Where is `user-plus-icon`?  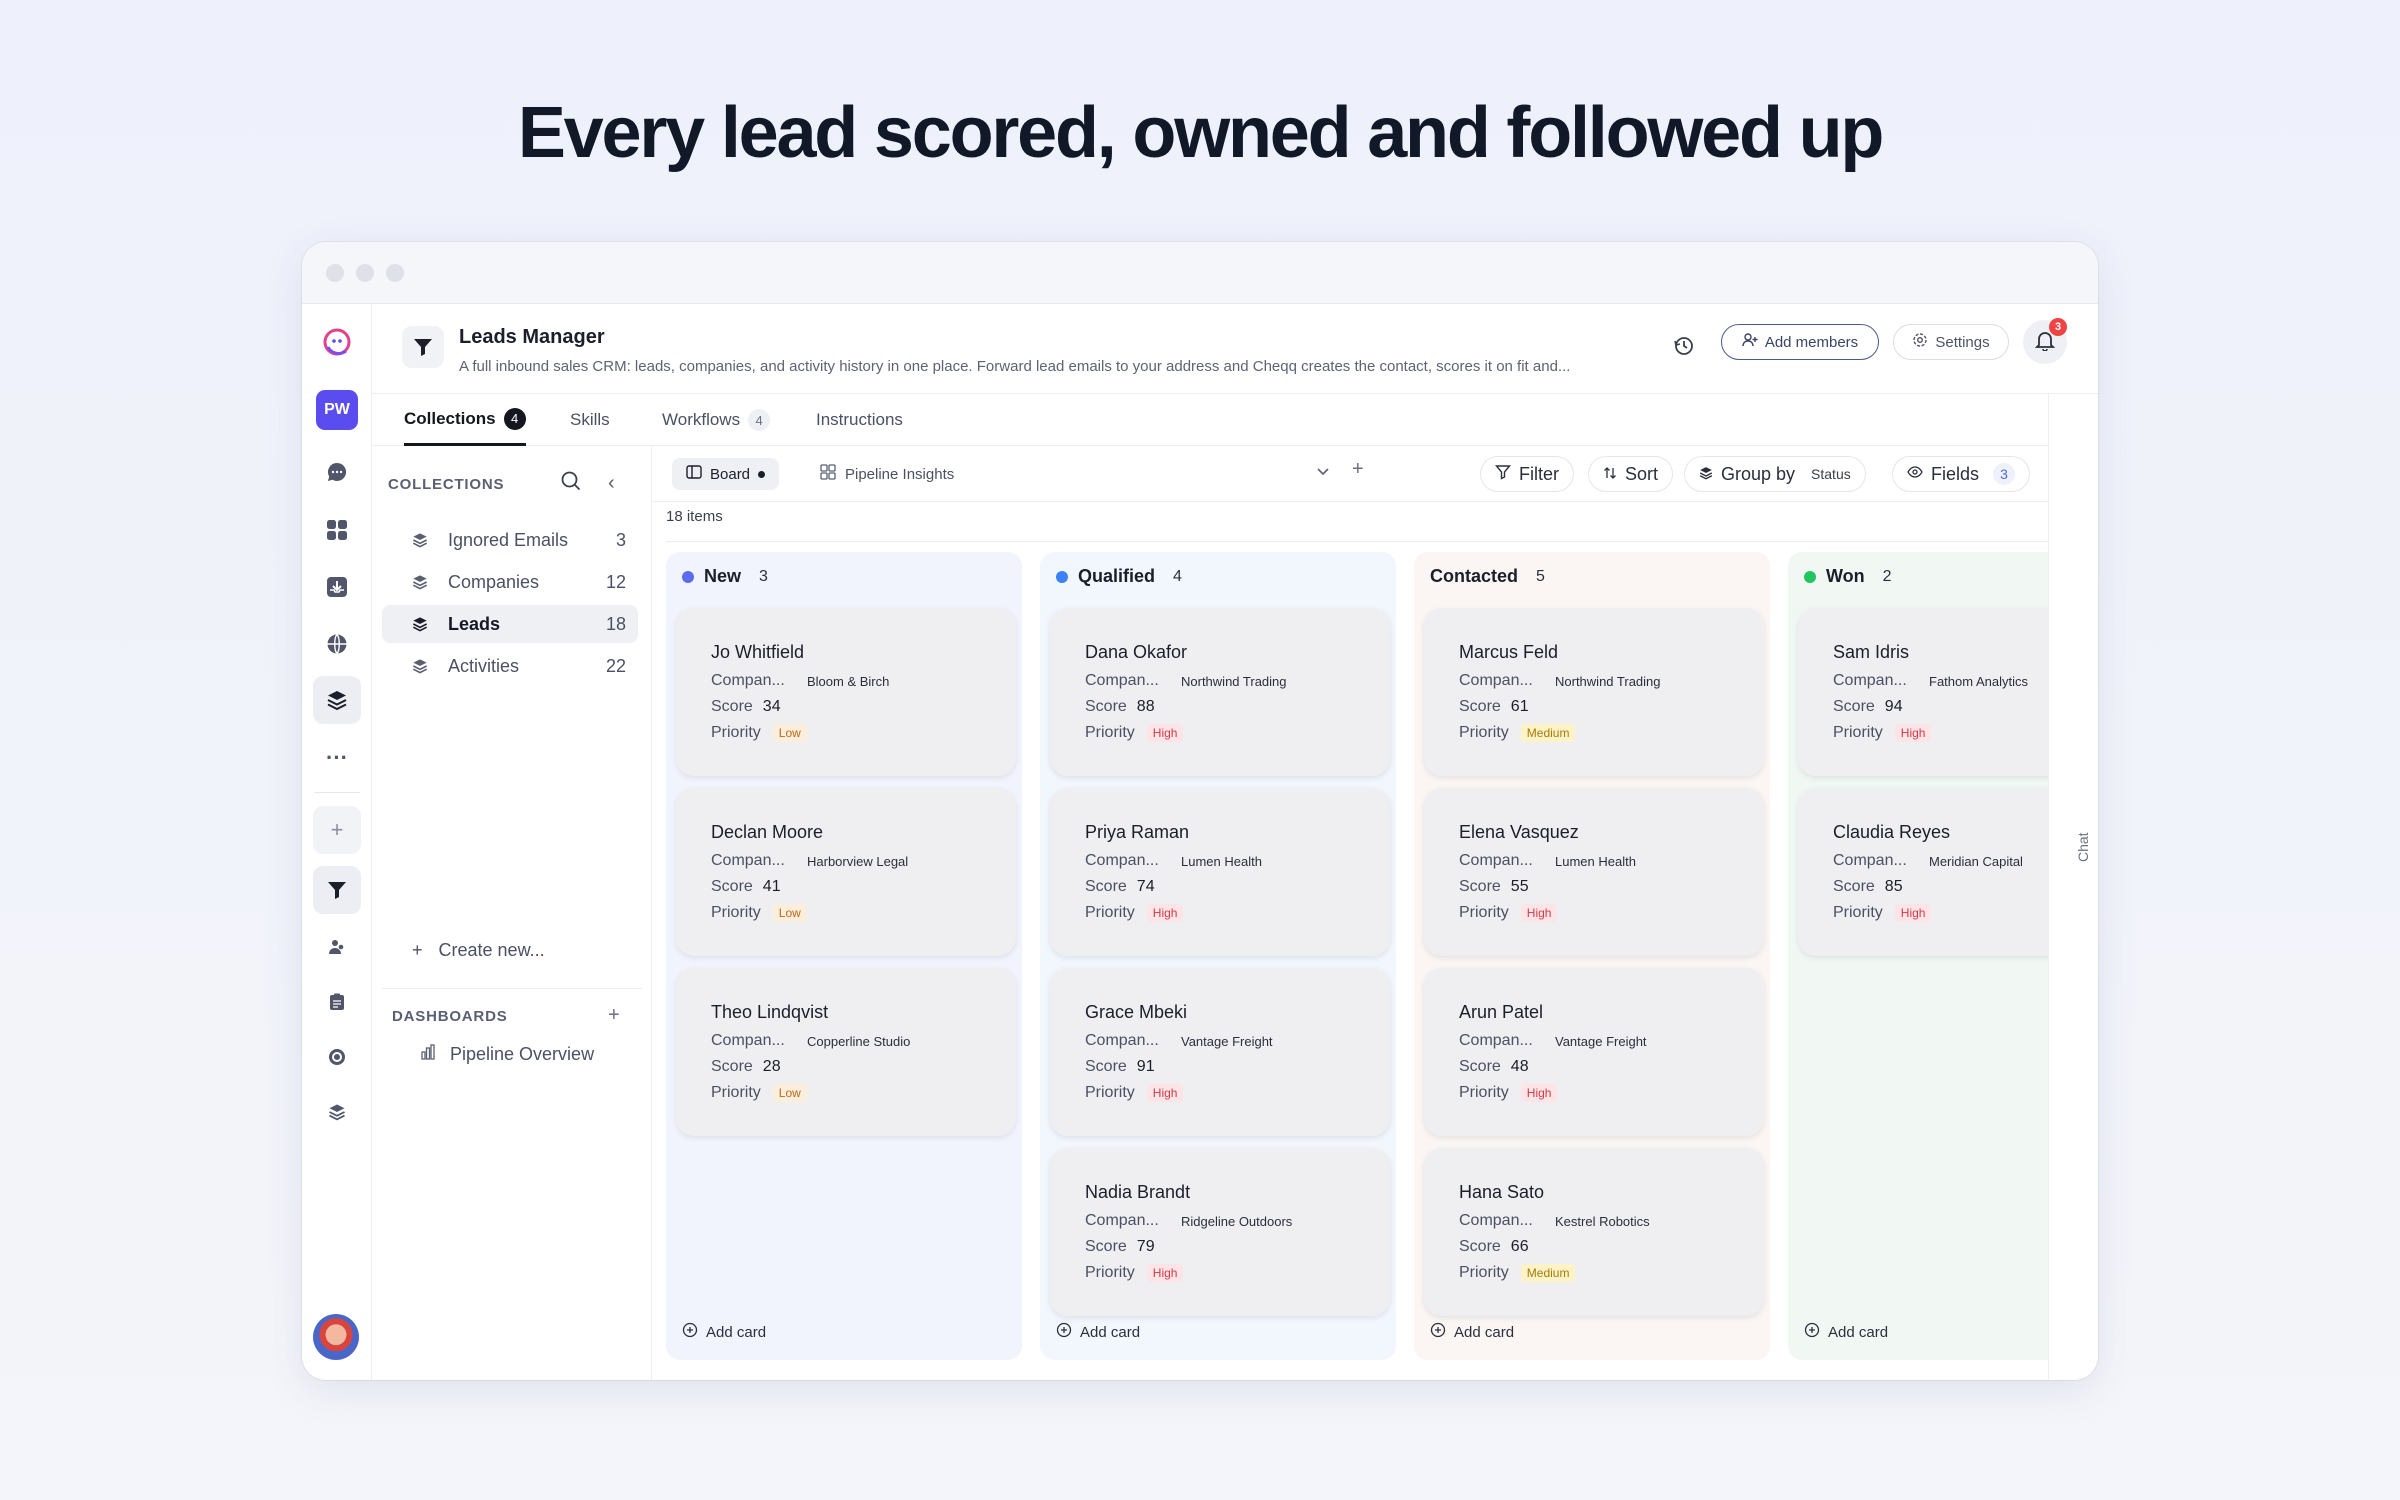
user-plus-icon is located at coordinates (1750, 342).